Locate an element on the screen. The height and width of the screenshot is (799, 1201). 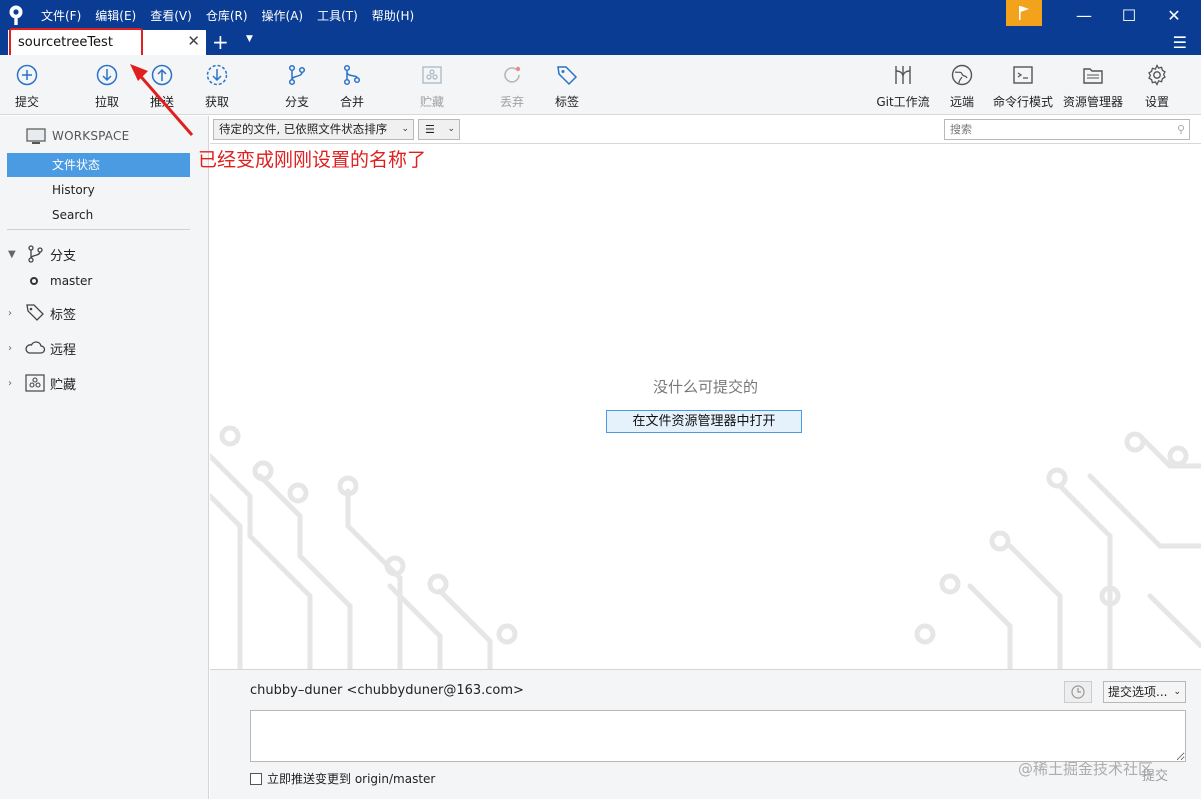
remote-tool-label: 远端 is located at coordinates (961, 102).